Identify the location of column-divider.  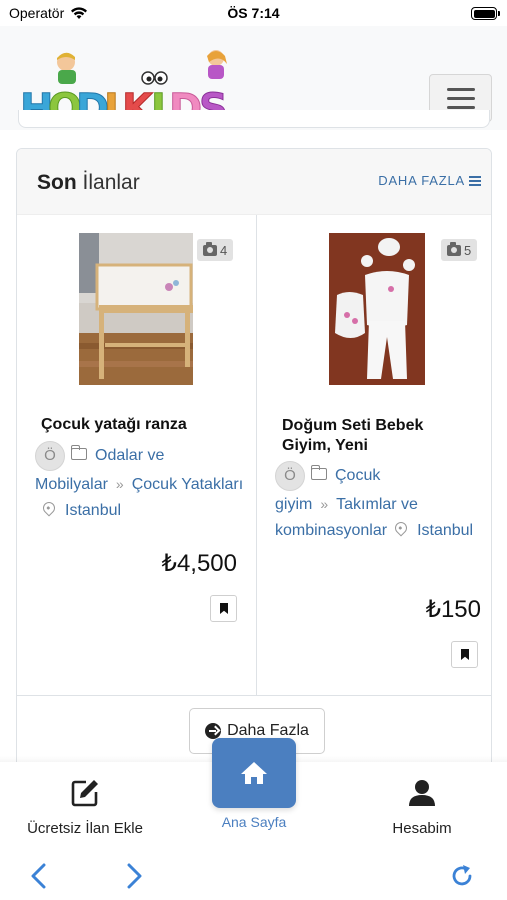
(256, 455).